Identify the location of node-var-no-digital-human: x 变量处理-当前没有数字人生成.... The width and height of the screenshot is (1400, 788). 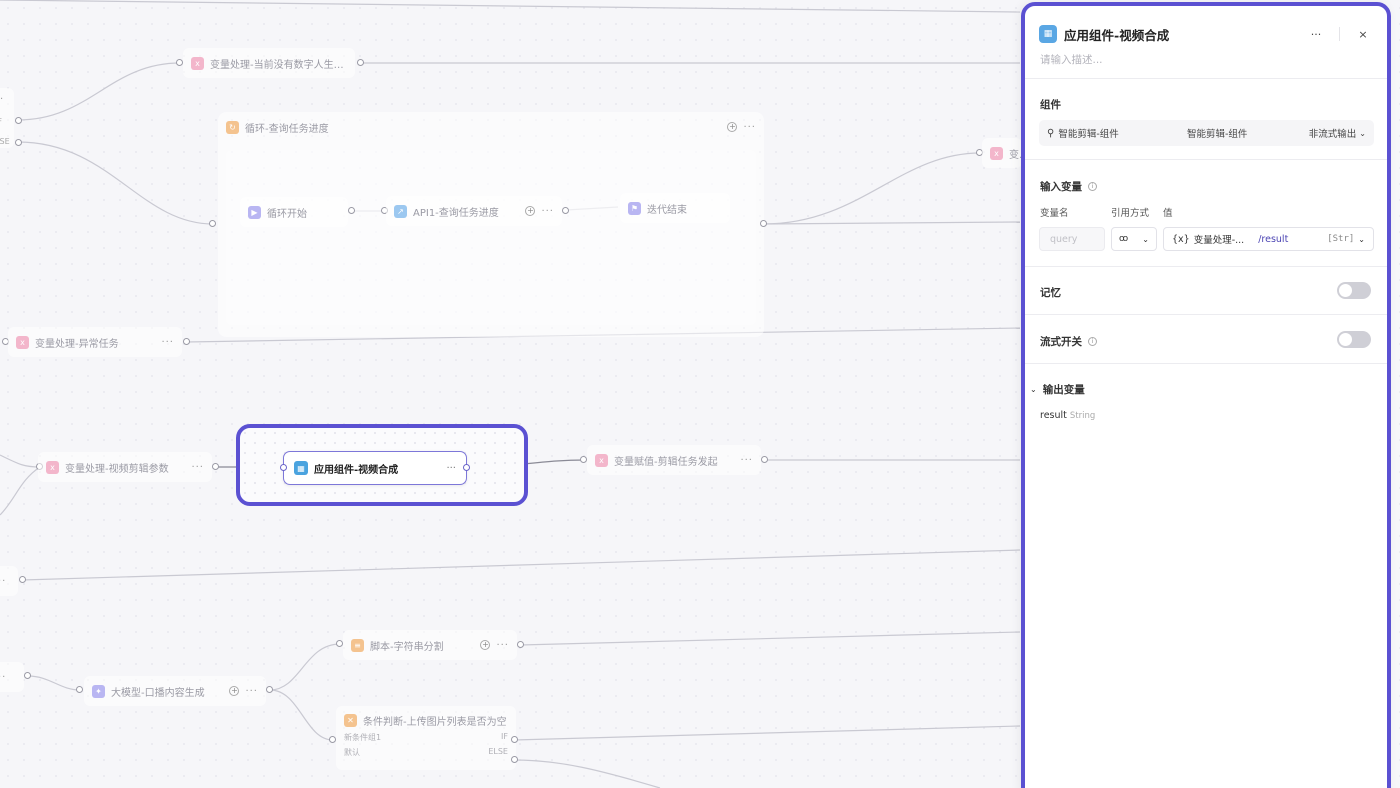
(269, 63).